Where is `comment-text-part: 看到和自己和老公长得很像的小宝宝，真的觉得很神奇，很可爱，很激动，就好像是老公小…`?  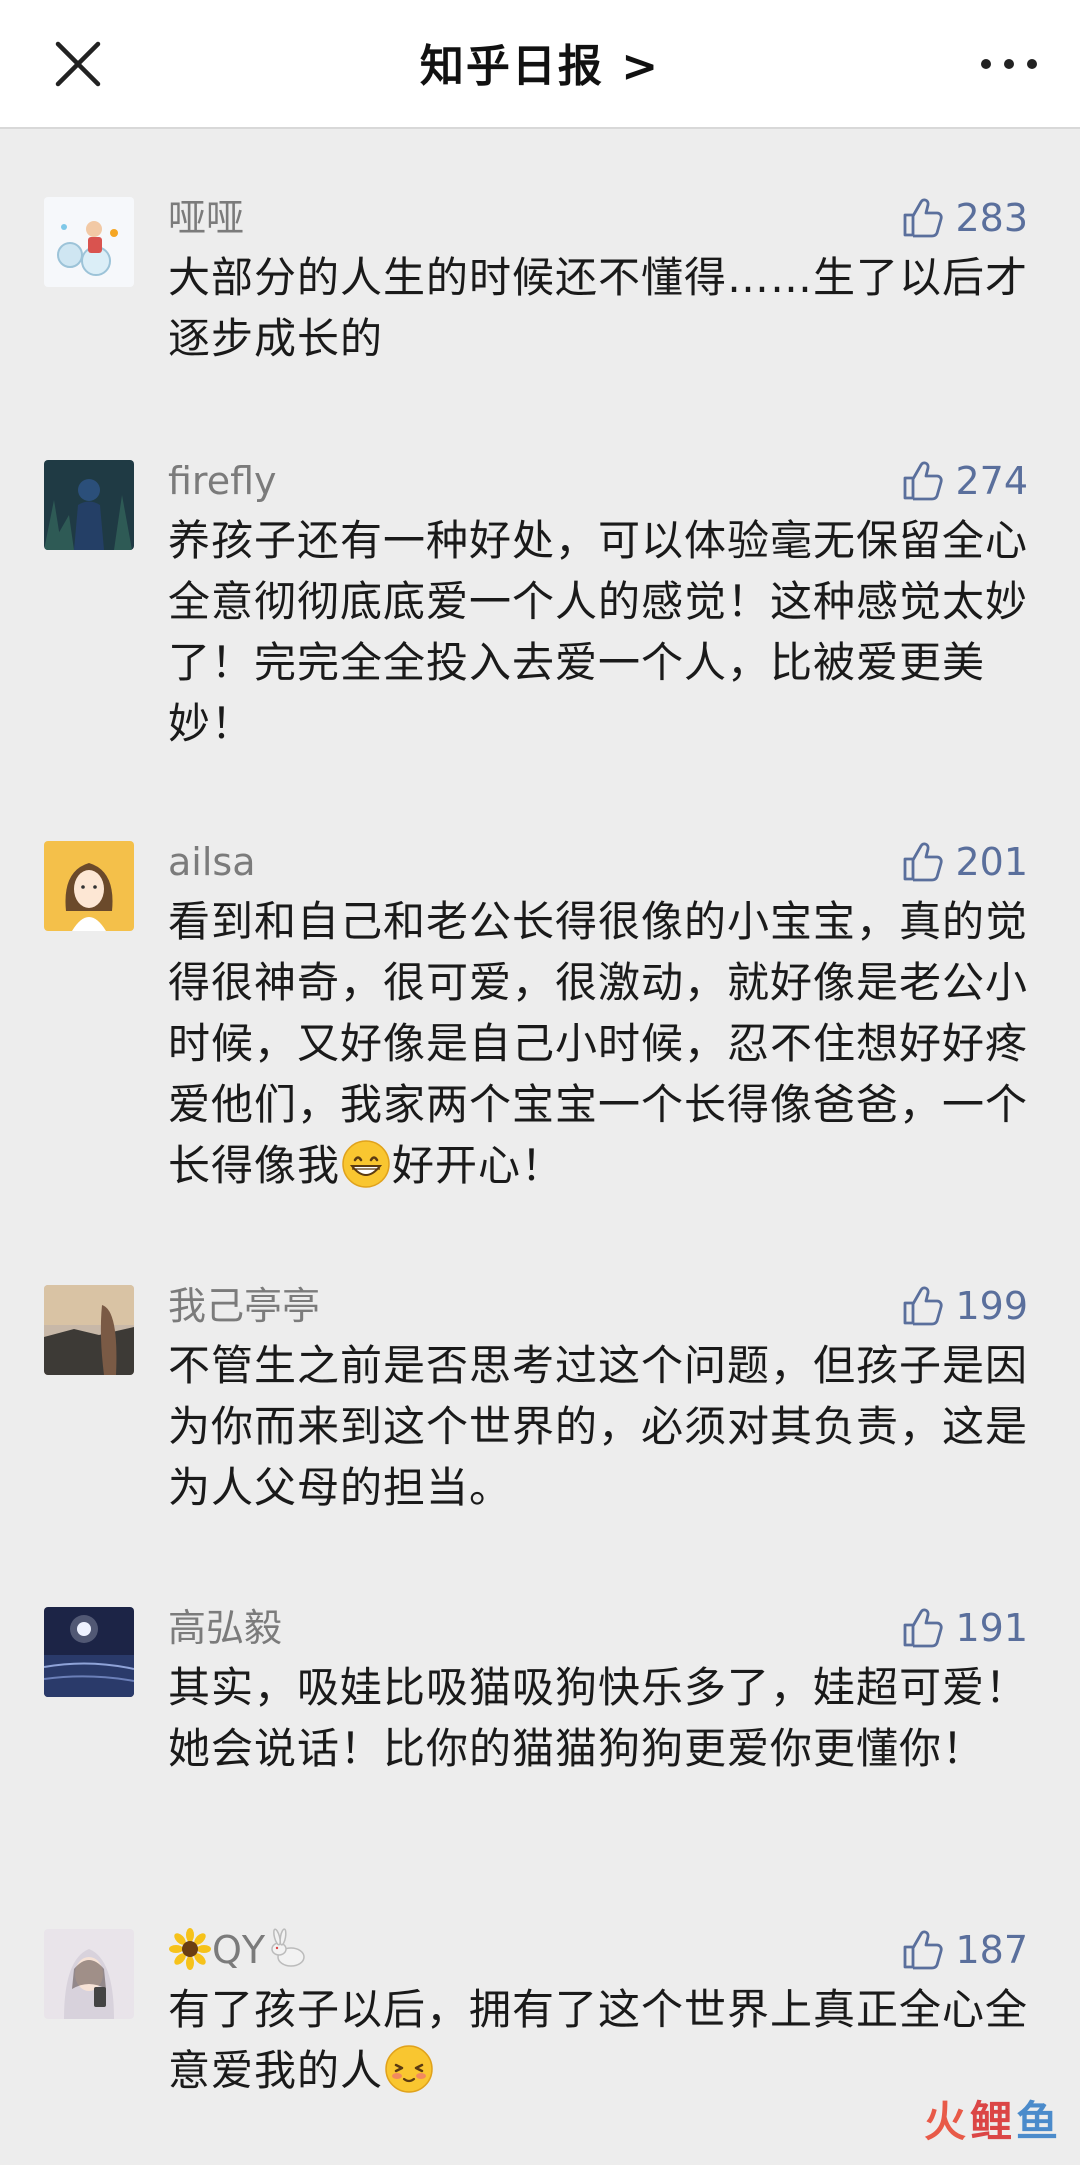 comment-text-part: 看到和自己和老公长得很像的小宝宝，真的觉得很神奇，很可爱，很激动，就好像是老公小… is located at coordinates (598, 1043).